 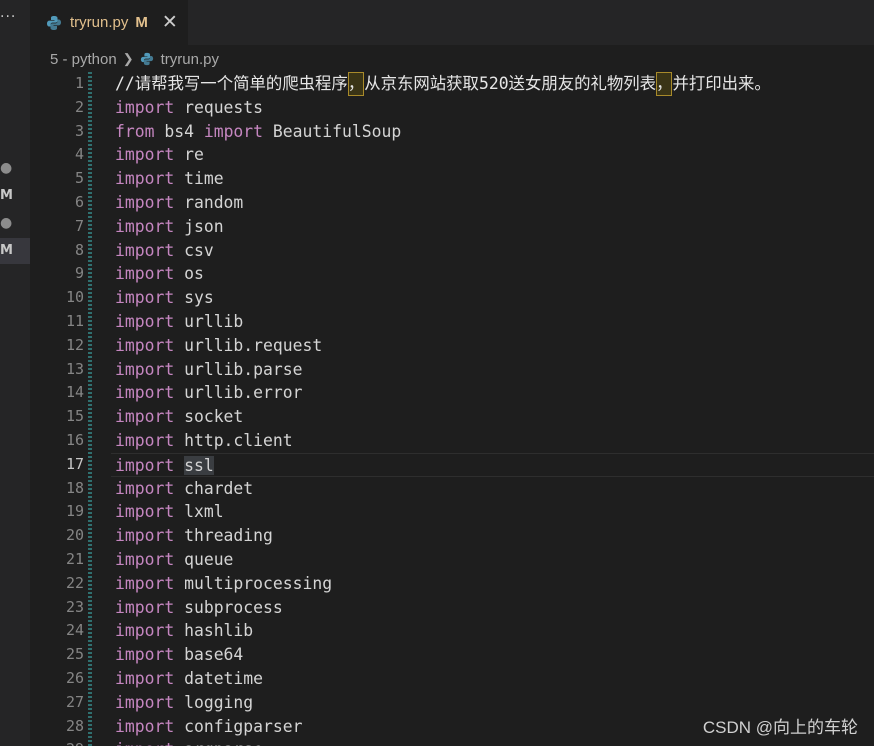 What do you see at coordinates (494, 274) in the screenshot?
I see `code-line: import os` at bounding box center [494, 274].